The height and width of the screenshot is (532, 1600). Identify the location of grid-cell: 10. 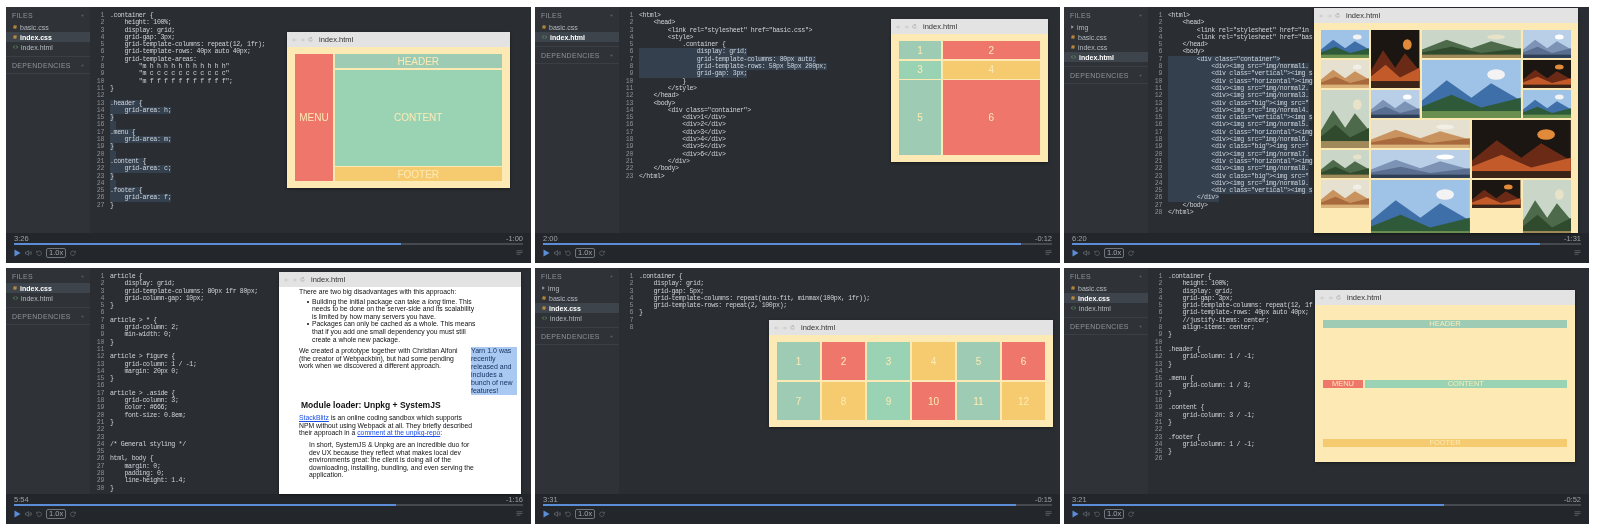
(933, 401).